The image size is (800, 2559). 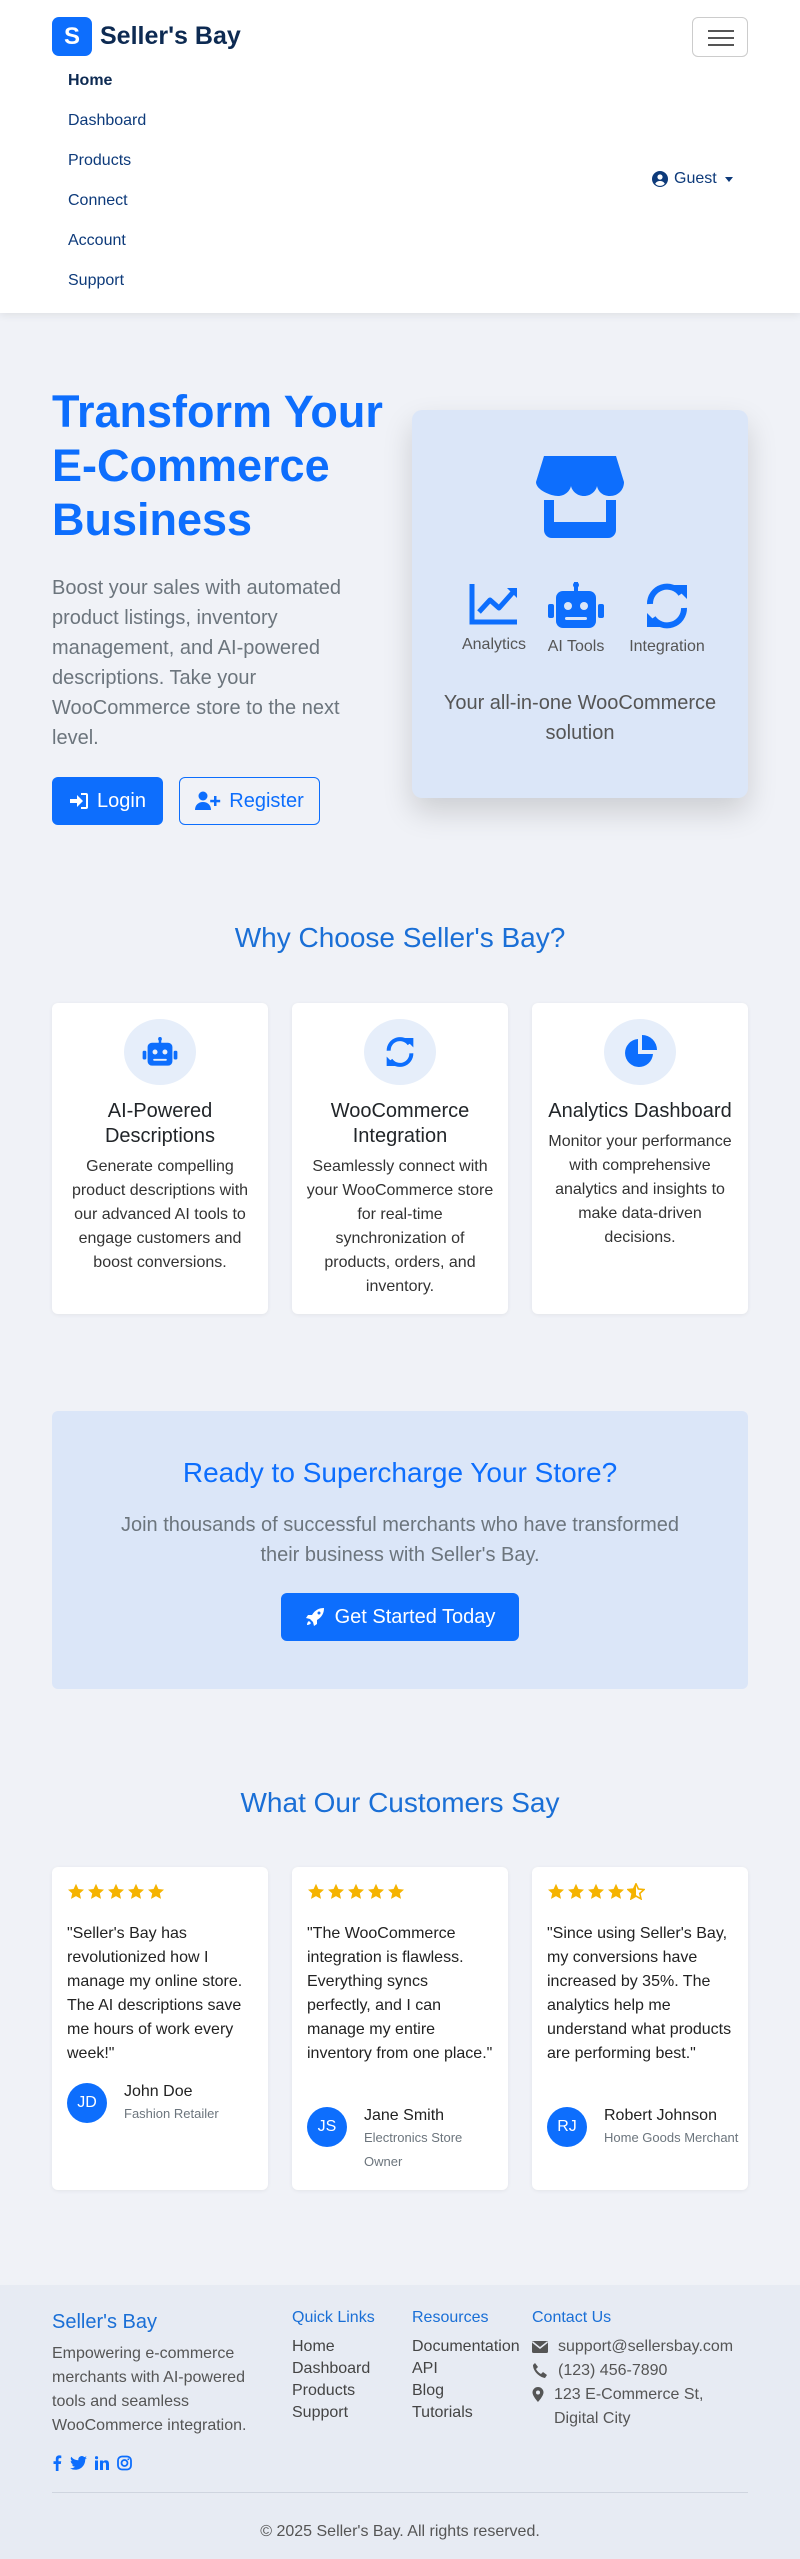 What do you see at coordinates (641, 1051) in the screenshot?
I see `pie-chart-icon` at bounding box center [641, 1051].